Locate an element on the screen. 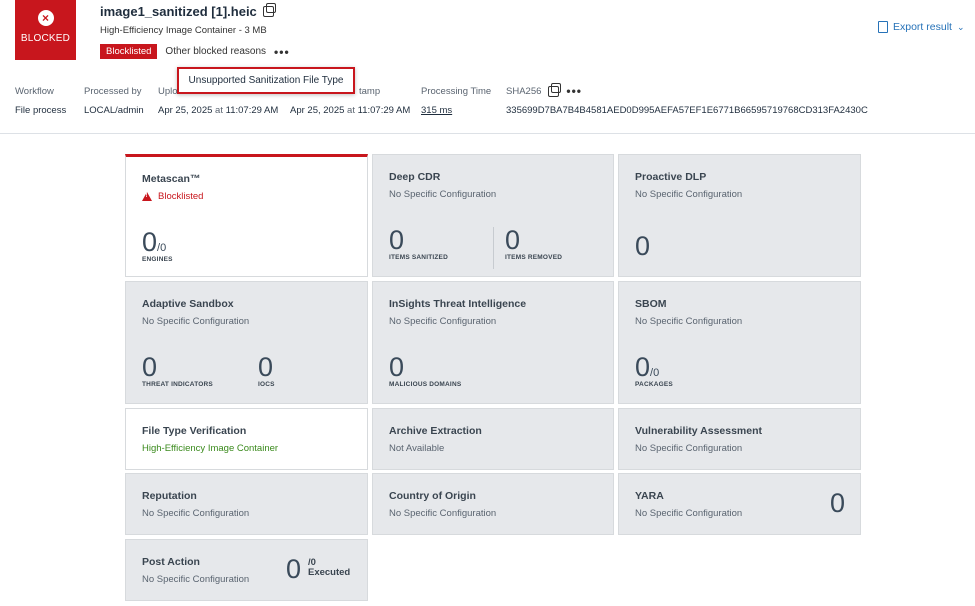 This screenshot has width=975, height=606. export-result-button: Export result ⌄ is located at coordinates (921, 27).